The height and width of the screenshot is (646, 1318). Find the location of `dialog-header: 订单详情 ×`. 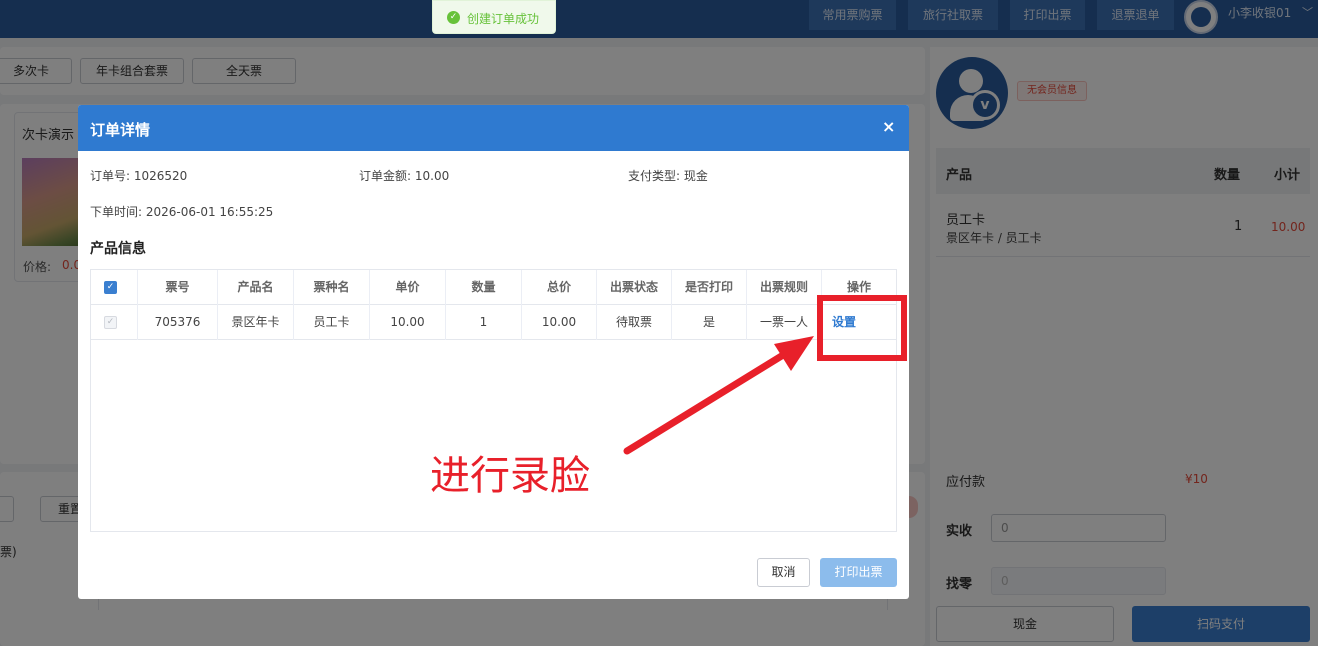

dialog-header: 订单详情 × is located at coordinates (493, 128).